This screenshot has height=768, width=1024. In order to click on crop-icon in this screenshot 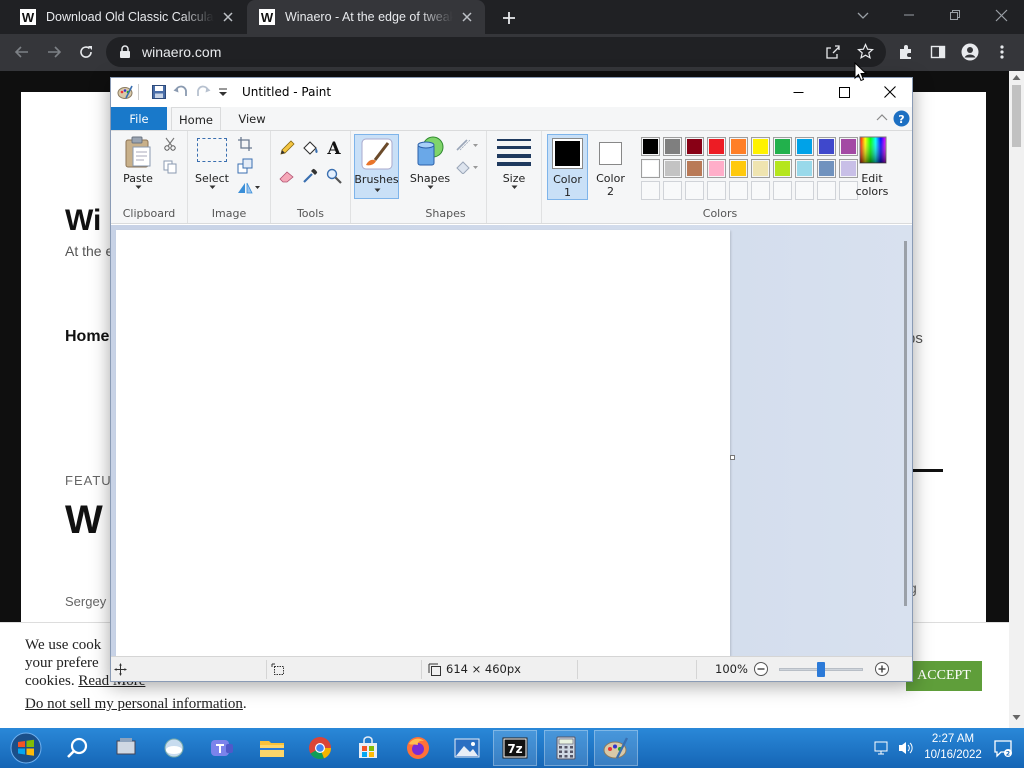, I will do `click(245, 144)`.